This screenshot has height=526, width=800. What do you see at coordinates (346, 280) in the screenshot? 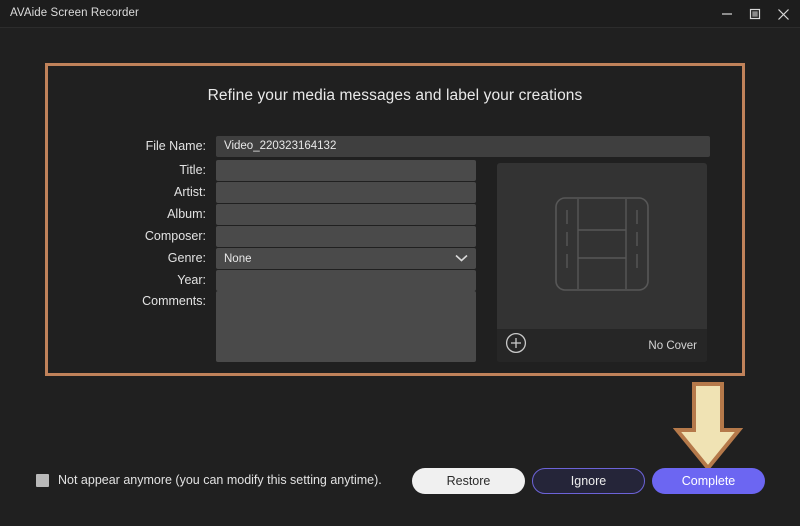
I see `year-input` at bounding box center [346, 280].